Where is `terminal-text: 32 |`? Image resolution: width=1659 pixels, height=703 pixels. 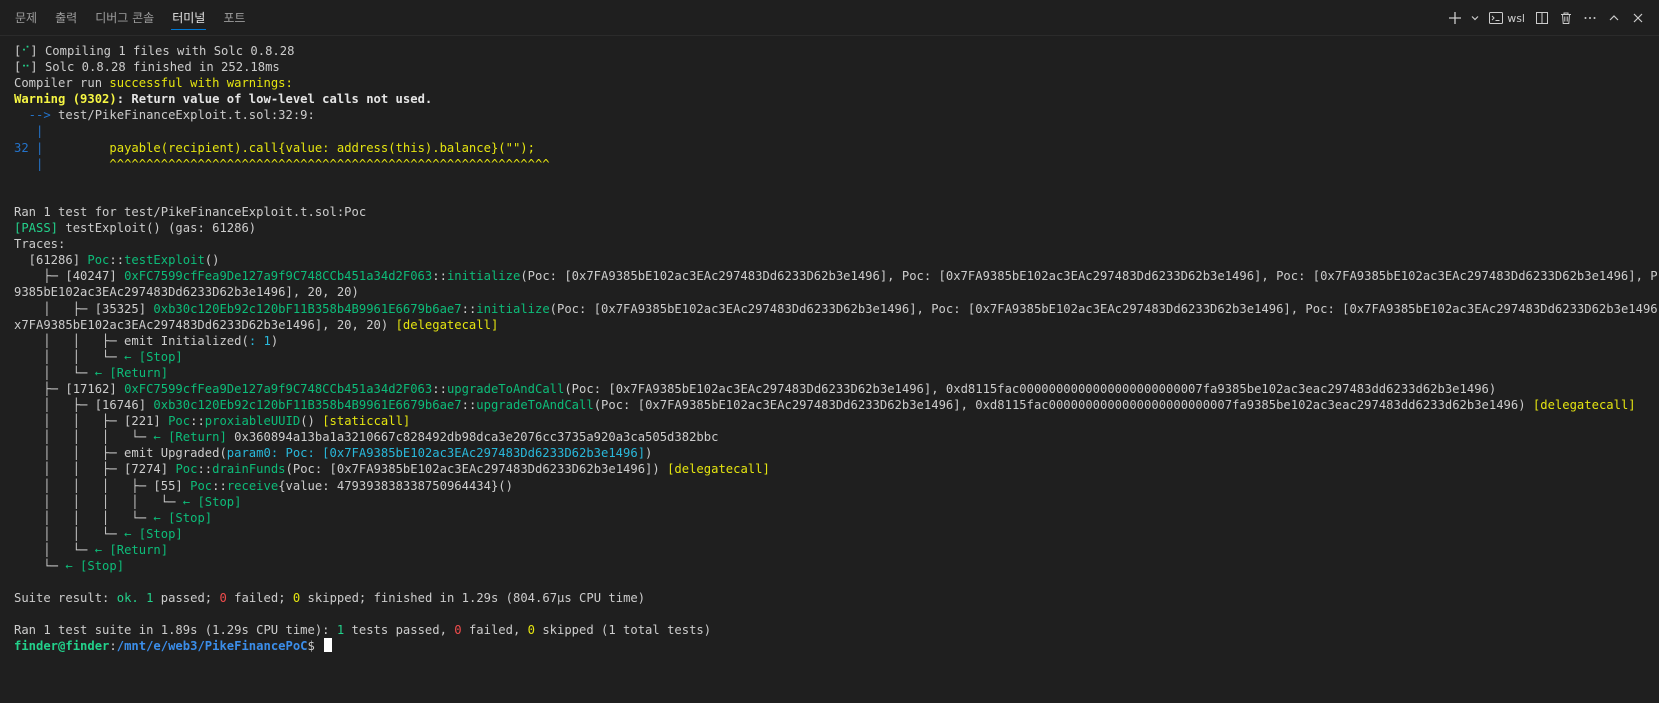
terminal-text: 32 | is located at coordinates (29, 147).